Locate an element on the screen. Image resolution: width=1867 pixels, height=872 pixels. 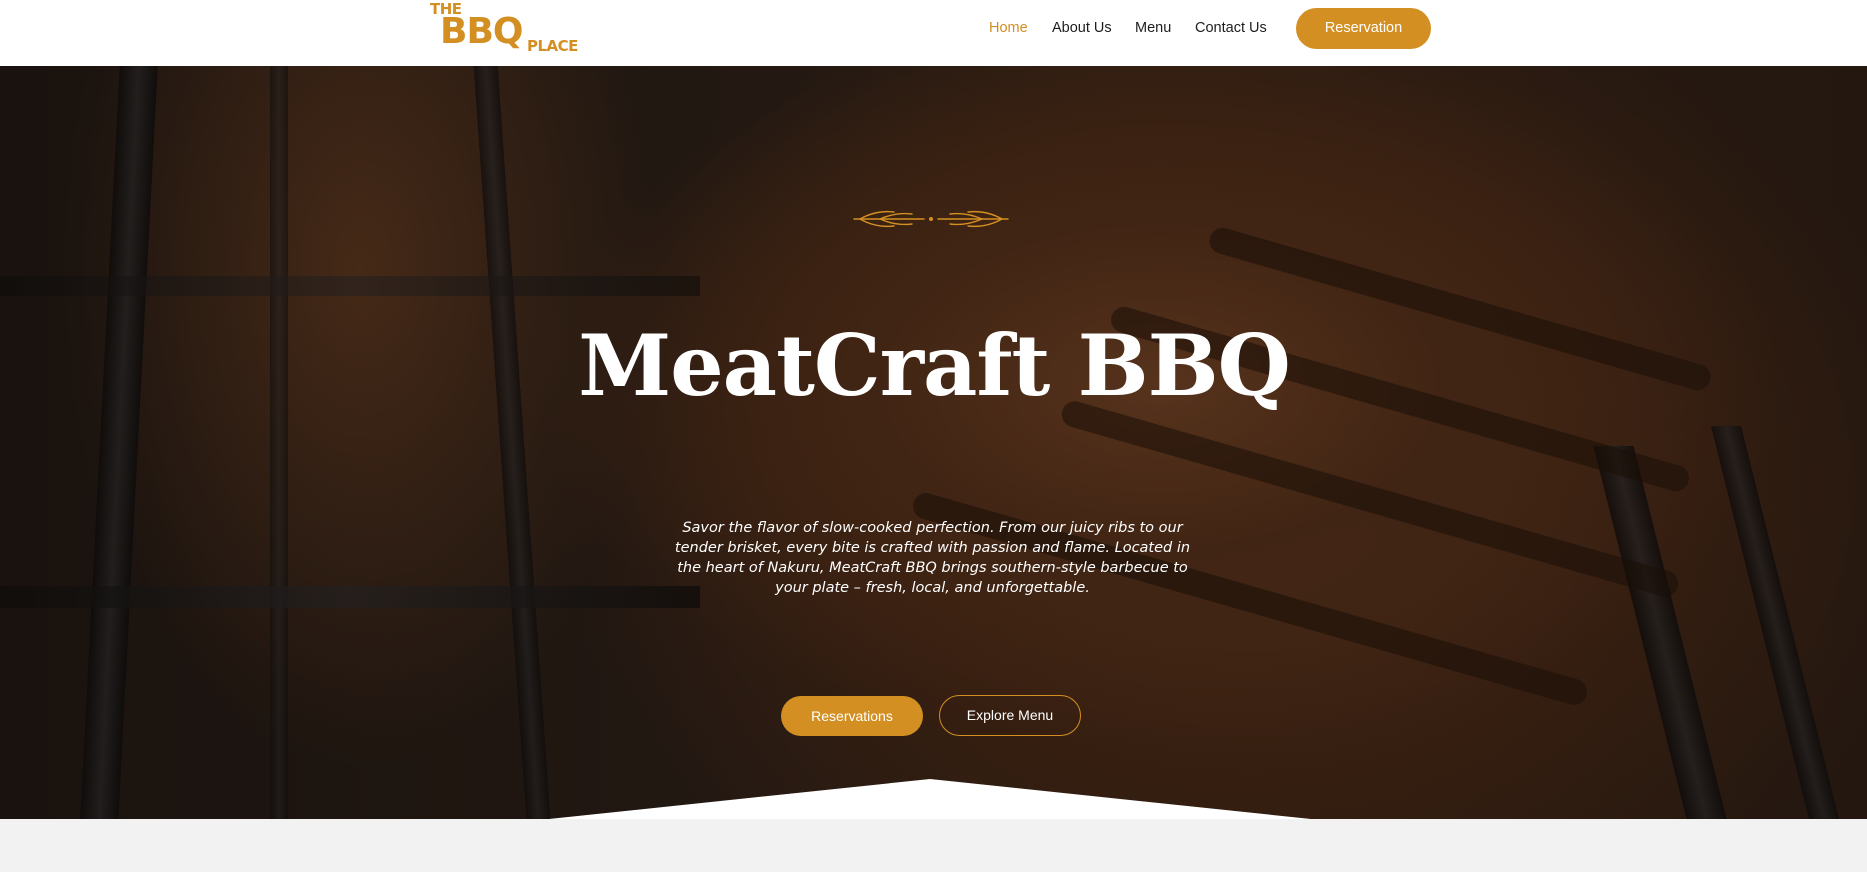
nav-home: Home is located at coordinates (1008, 28).